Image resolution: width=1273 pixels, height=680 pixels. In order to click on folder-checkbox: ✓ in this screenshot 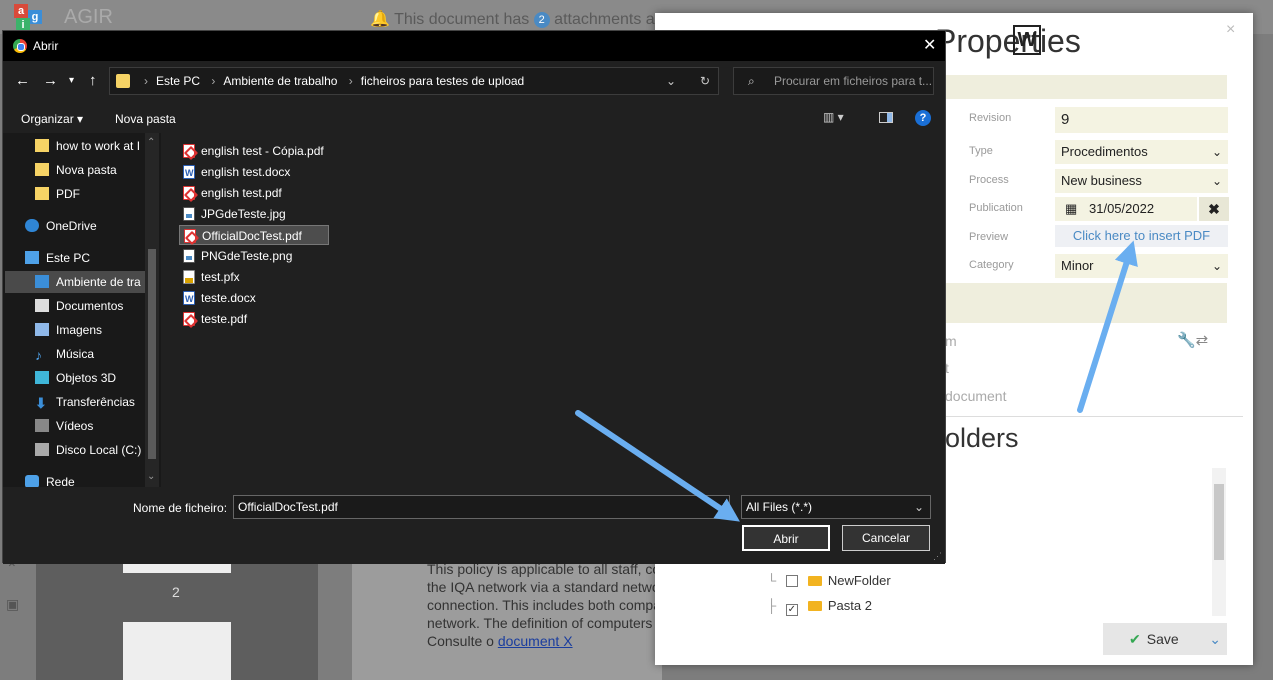, I will do `click(791, 610)`.